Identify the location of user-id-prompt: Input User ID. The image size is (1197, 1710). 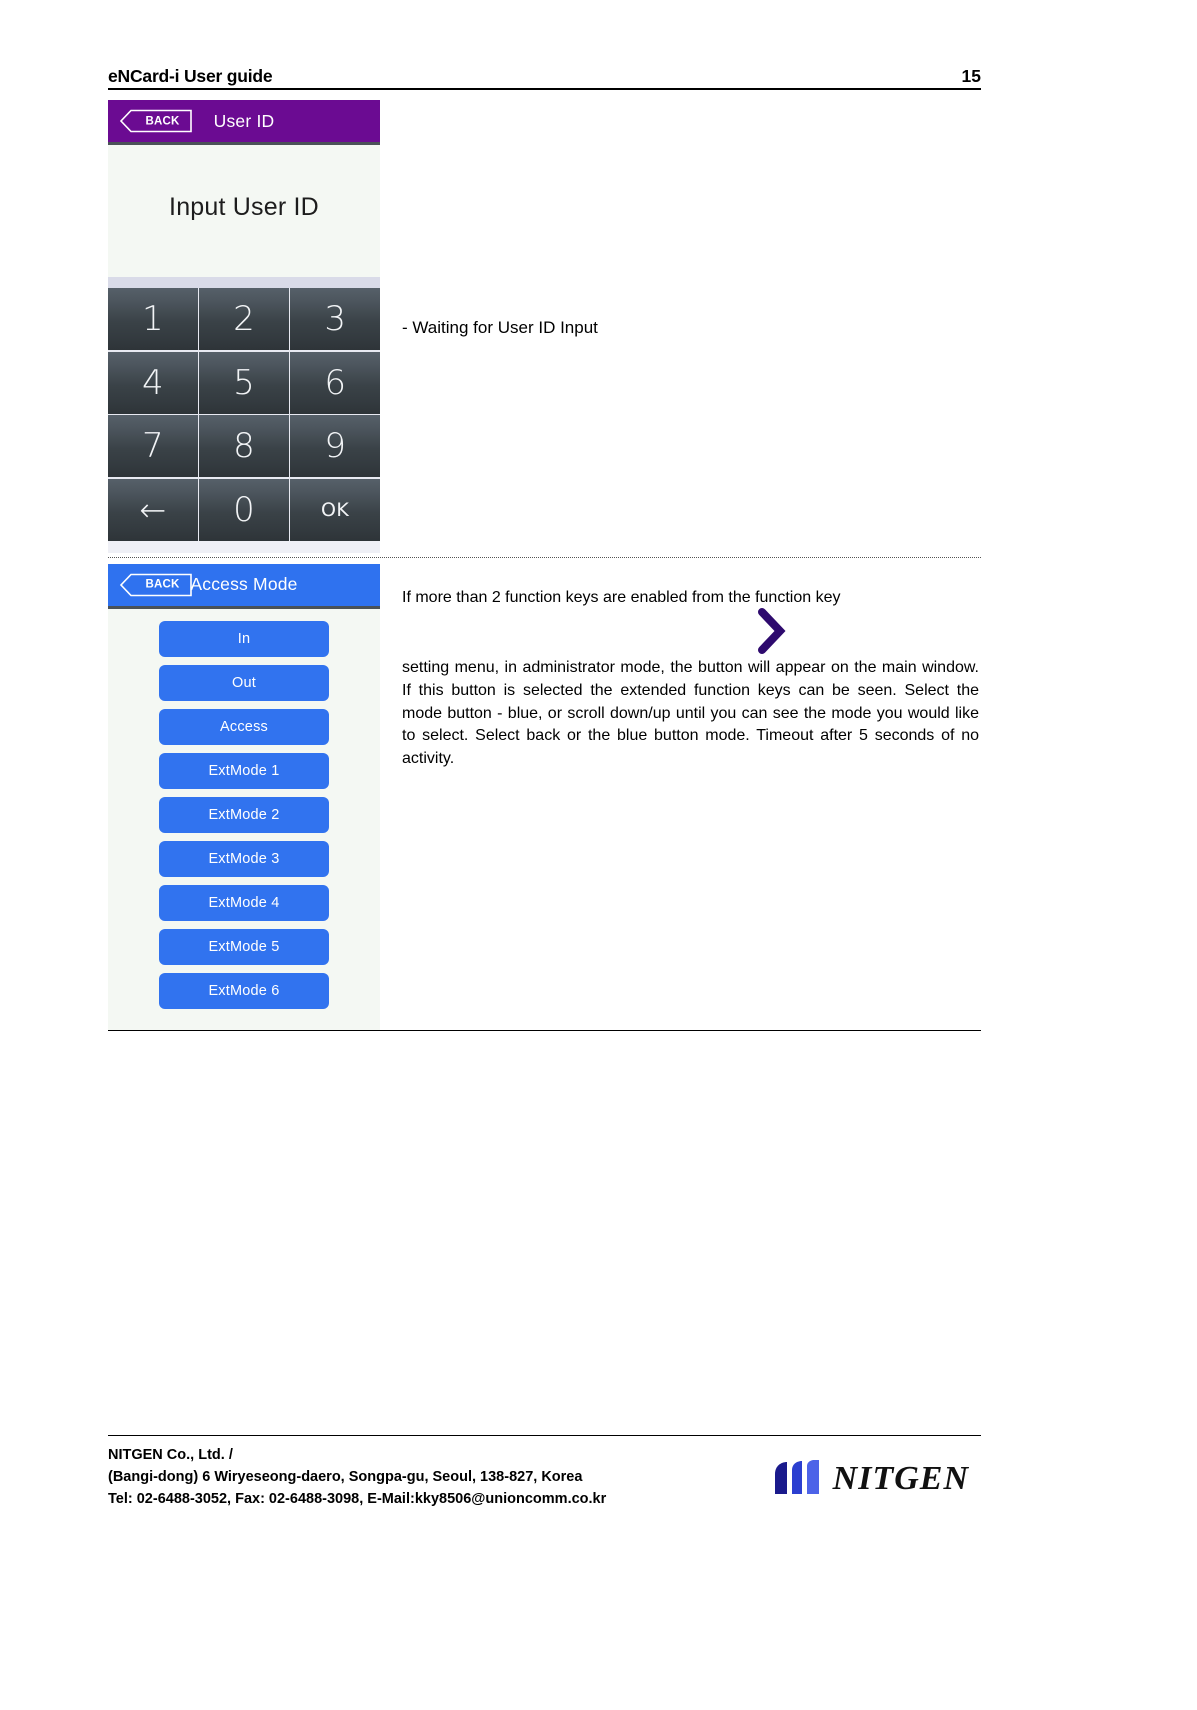
(244, 207).